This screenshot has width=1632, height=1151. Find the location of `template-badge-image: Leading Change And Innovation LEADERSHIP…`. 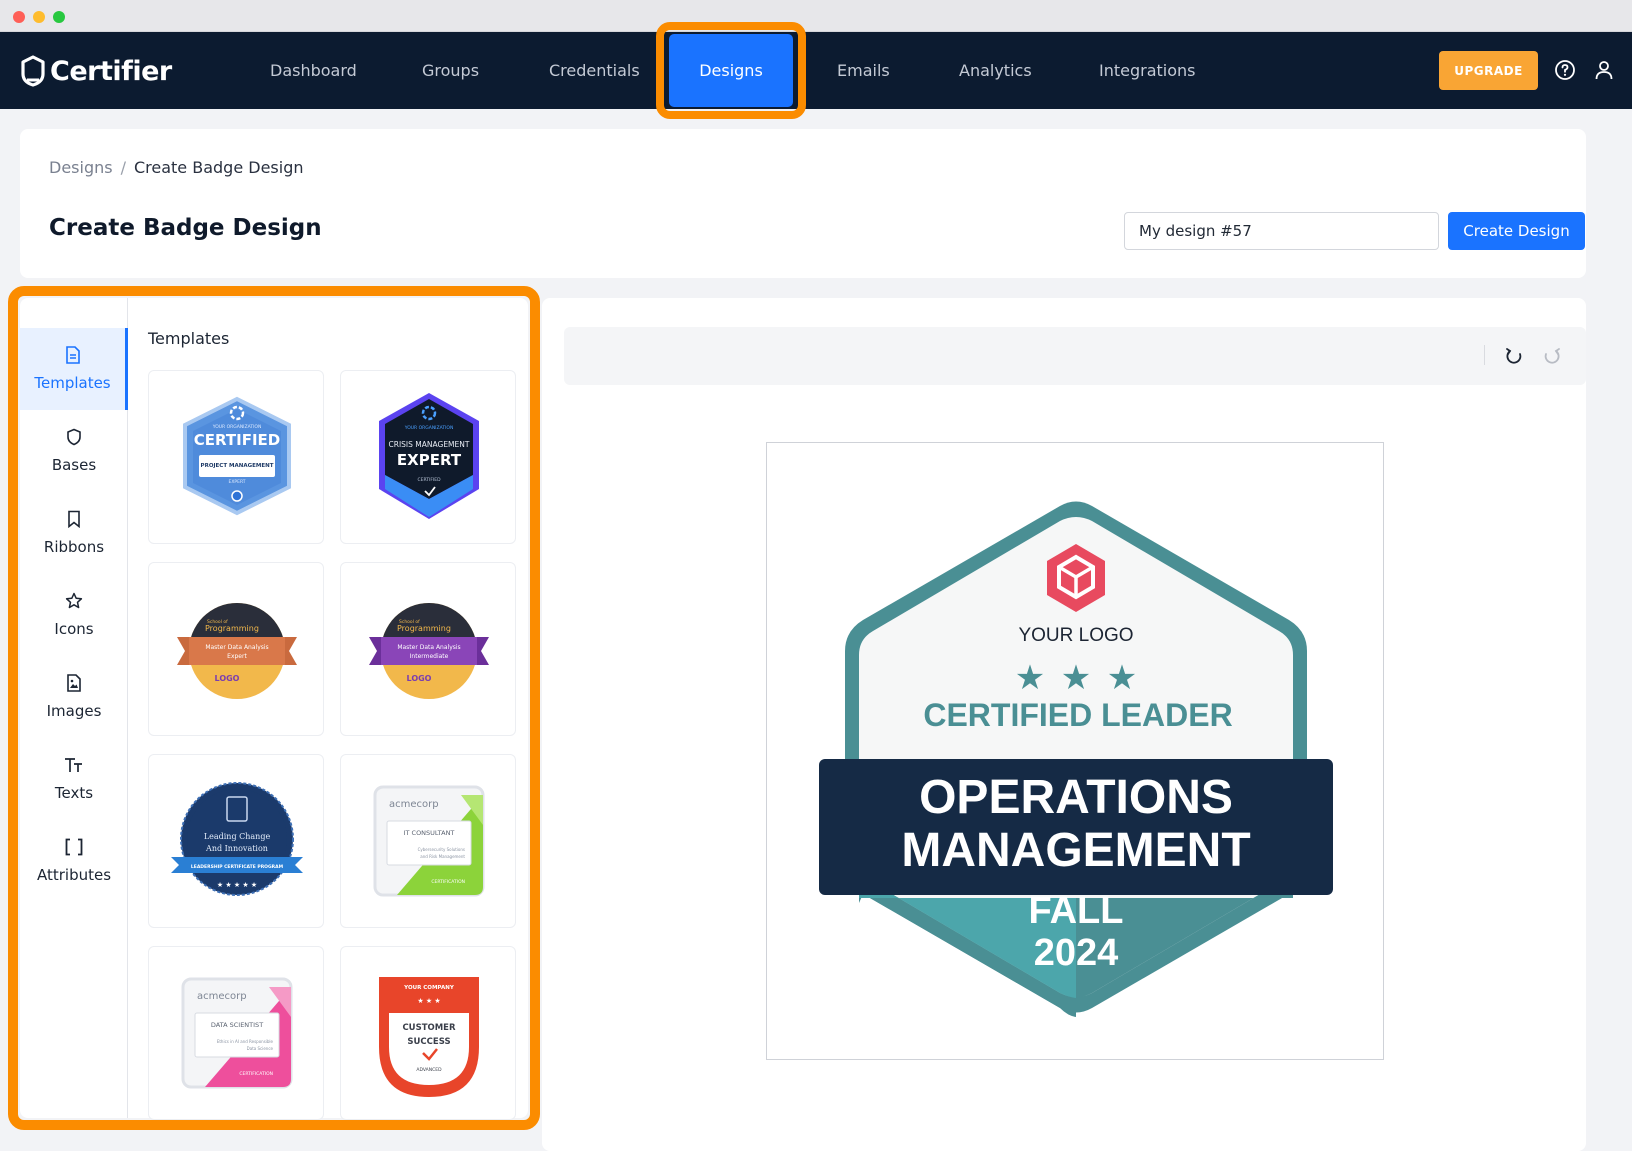

template-badge-image: Leading Change And Innovation LEADERSHIP… is located at coordinates (237, 839).